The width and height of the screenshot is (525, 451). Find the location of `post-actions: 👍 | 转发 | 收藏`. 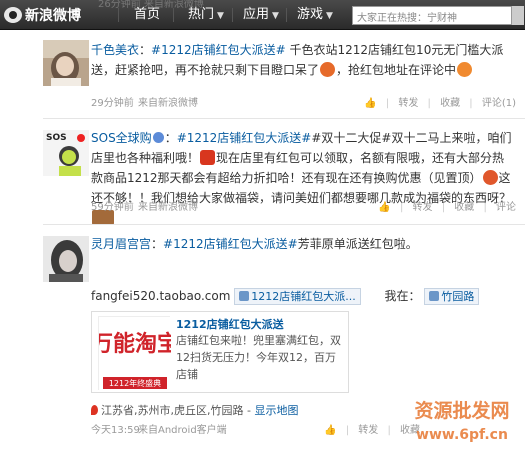

post-actions: 👍 | 转发 | 收藏 is located at coordinates (369, 428).